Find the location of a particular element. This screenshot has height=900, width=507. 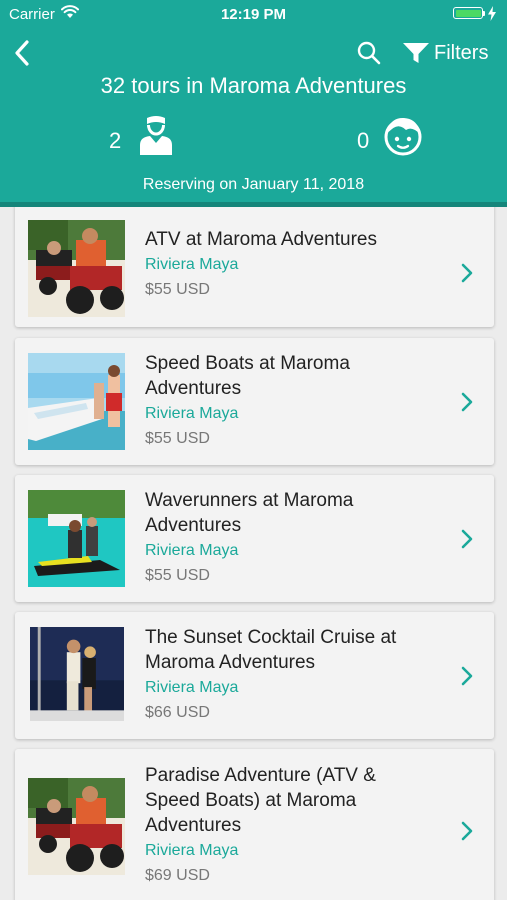

clock: 12:19 PM is located at coordinates (253, 14).